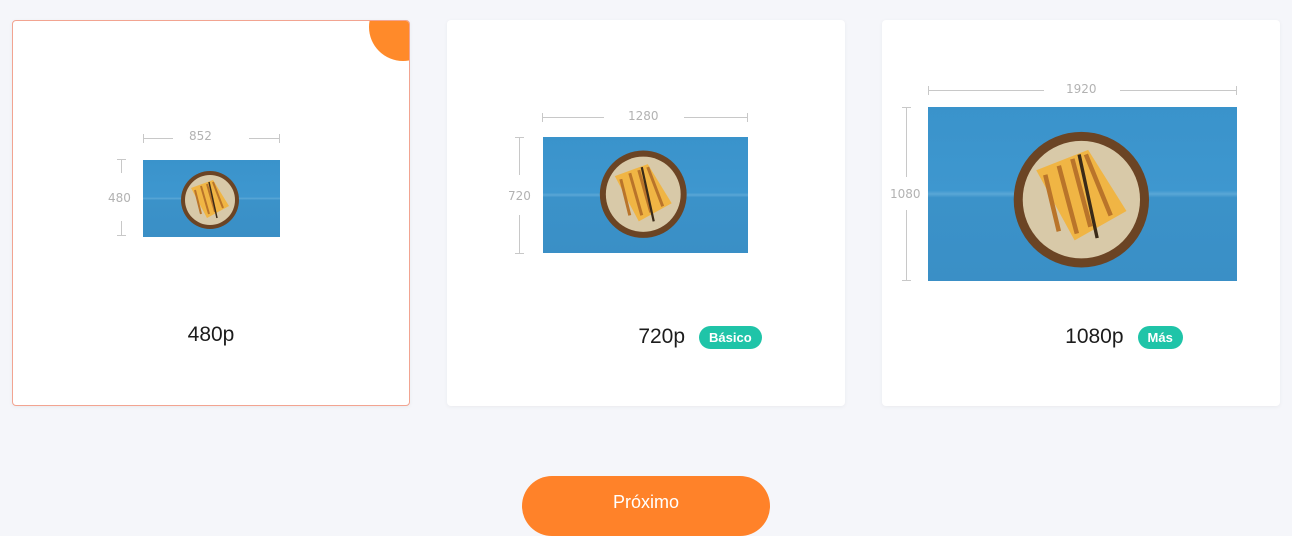 Image resolution: width=1292 pixels, height=536 pixels. I want to click on resolution-label: 720p, so click(662, 336).